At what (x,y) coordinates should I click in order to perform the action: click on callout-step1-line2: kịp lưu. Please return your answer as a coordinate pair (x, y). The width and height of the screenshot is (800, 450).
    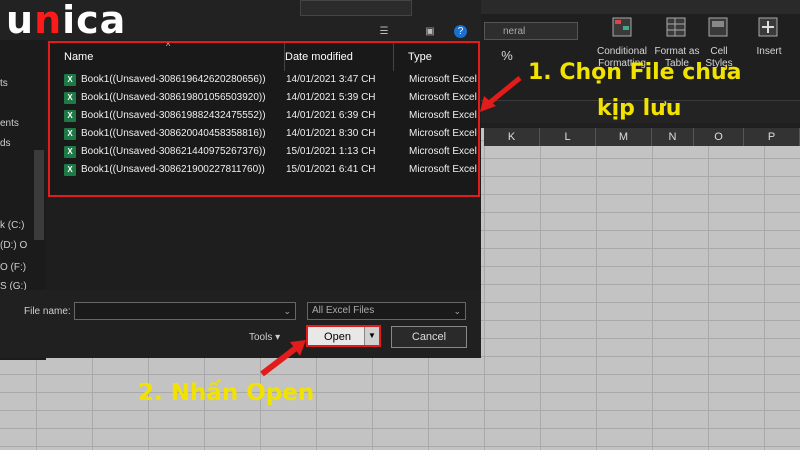
    Looking at the image, I should click on (639, 108).